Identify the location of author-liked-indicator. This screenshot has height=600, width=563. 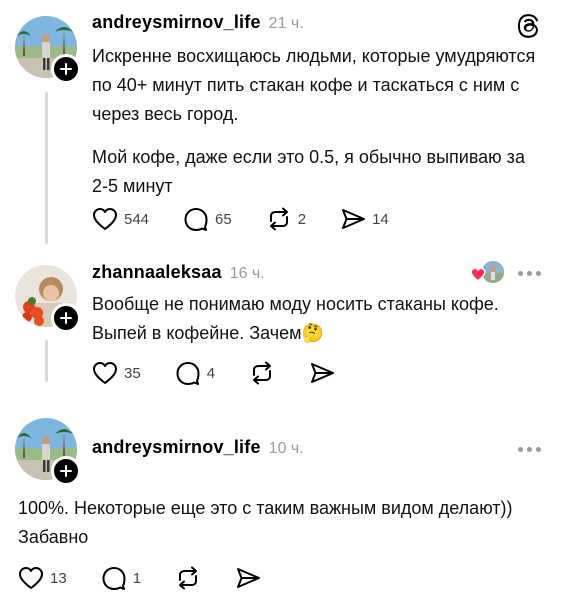
(488, 273).